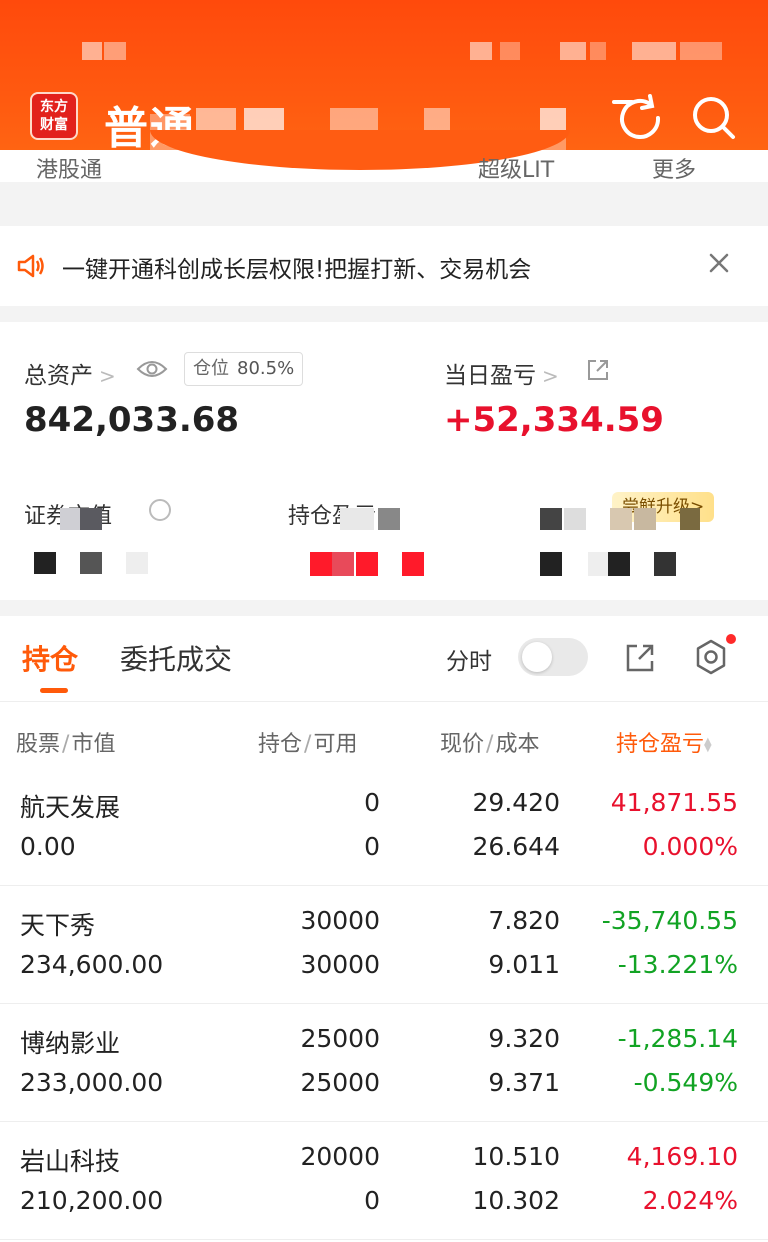 This screenshot has width=768, height=1242. I want to click on refresh-icon, so click(636, 116).